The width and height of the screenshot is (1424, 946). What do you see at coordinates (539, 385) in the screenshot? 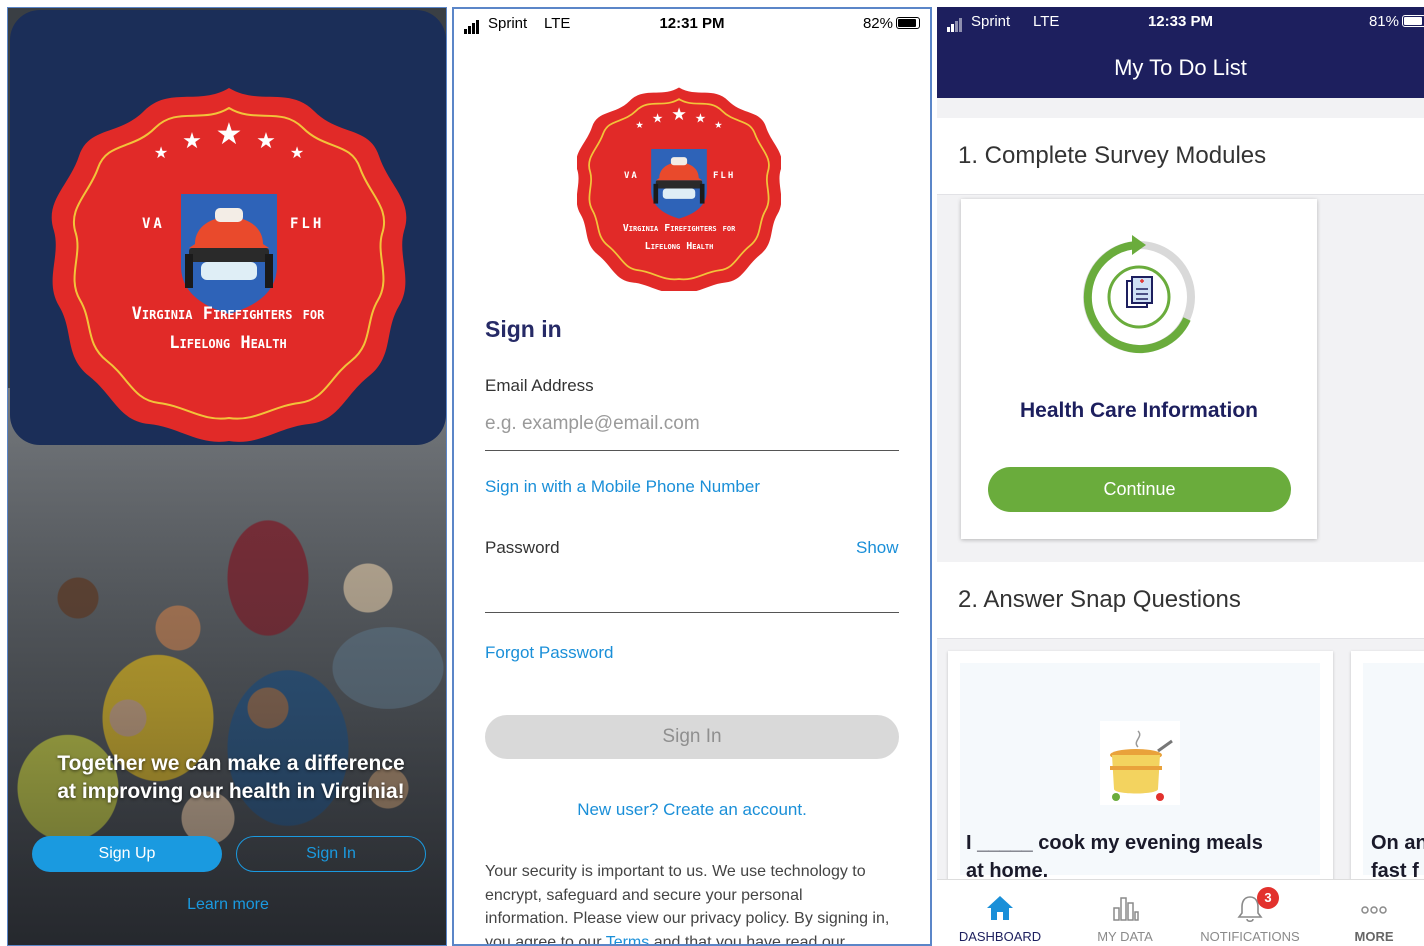
I see `email-label: Email Address` at bounding box center [539, 385].